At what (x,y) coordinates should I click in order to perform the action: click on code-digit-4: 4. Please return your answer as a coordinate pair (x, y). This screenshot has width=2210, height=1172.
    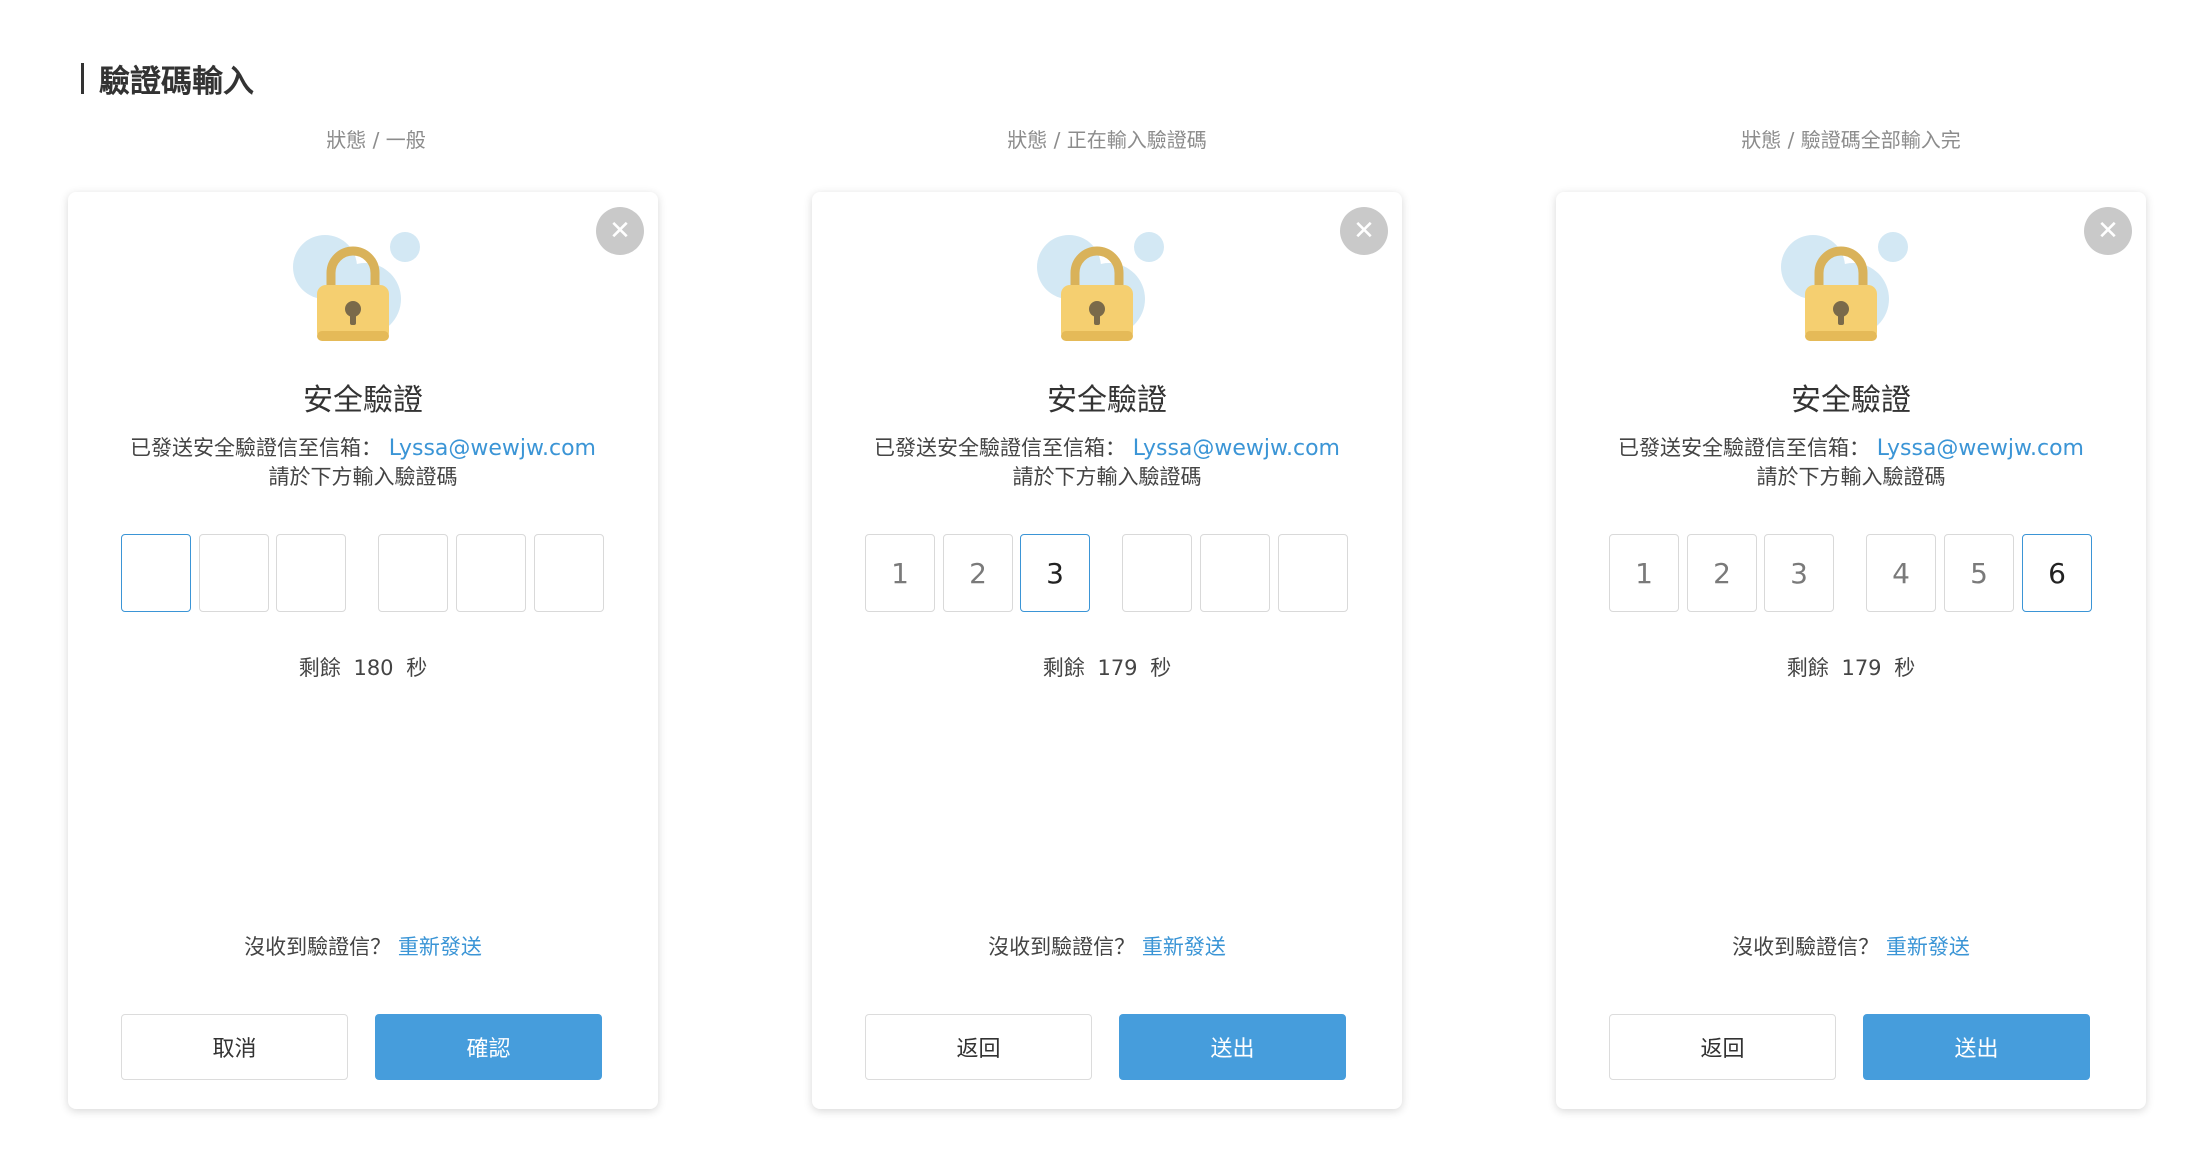
    Looking at the image, I should click on (1901, 573).